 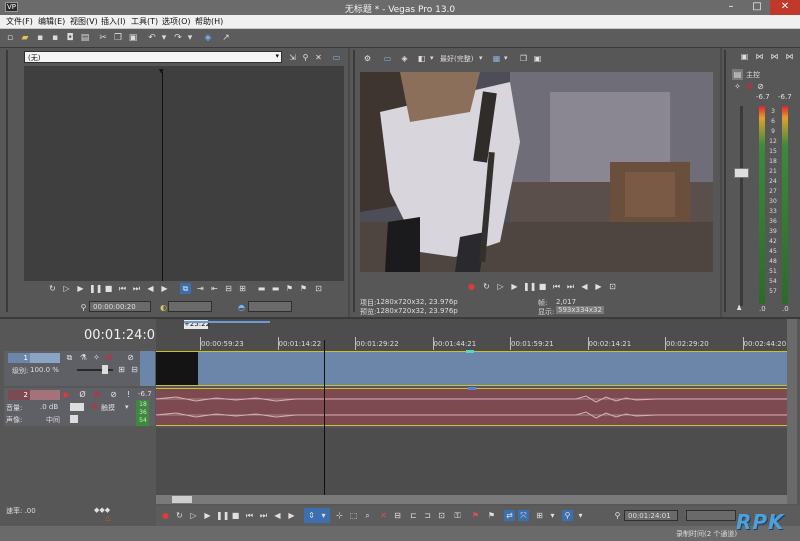 I want to click on add-to-timeline-icon: ⇥, so click(x=200, y=288).